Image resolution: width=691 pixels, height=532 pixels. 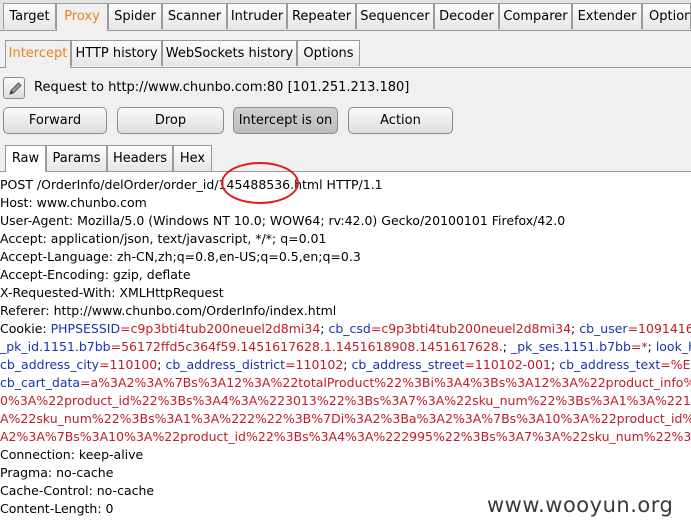 What do you see at coordinates (260, 183) in the screenshot?
I see `highlight-annotation` at bounding box center [260, 183].